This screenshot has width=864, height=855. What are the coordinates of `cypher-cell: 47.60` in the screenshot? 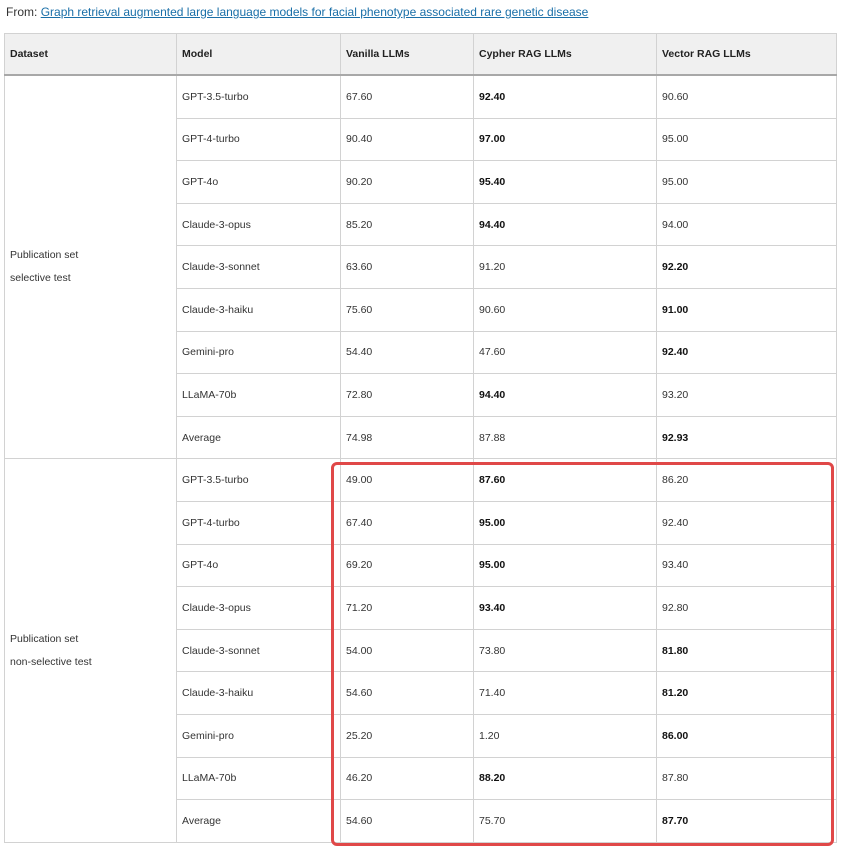 It's located at (565, 352).